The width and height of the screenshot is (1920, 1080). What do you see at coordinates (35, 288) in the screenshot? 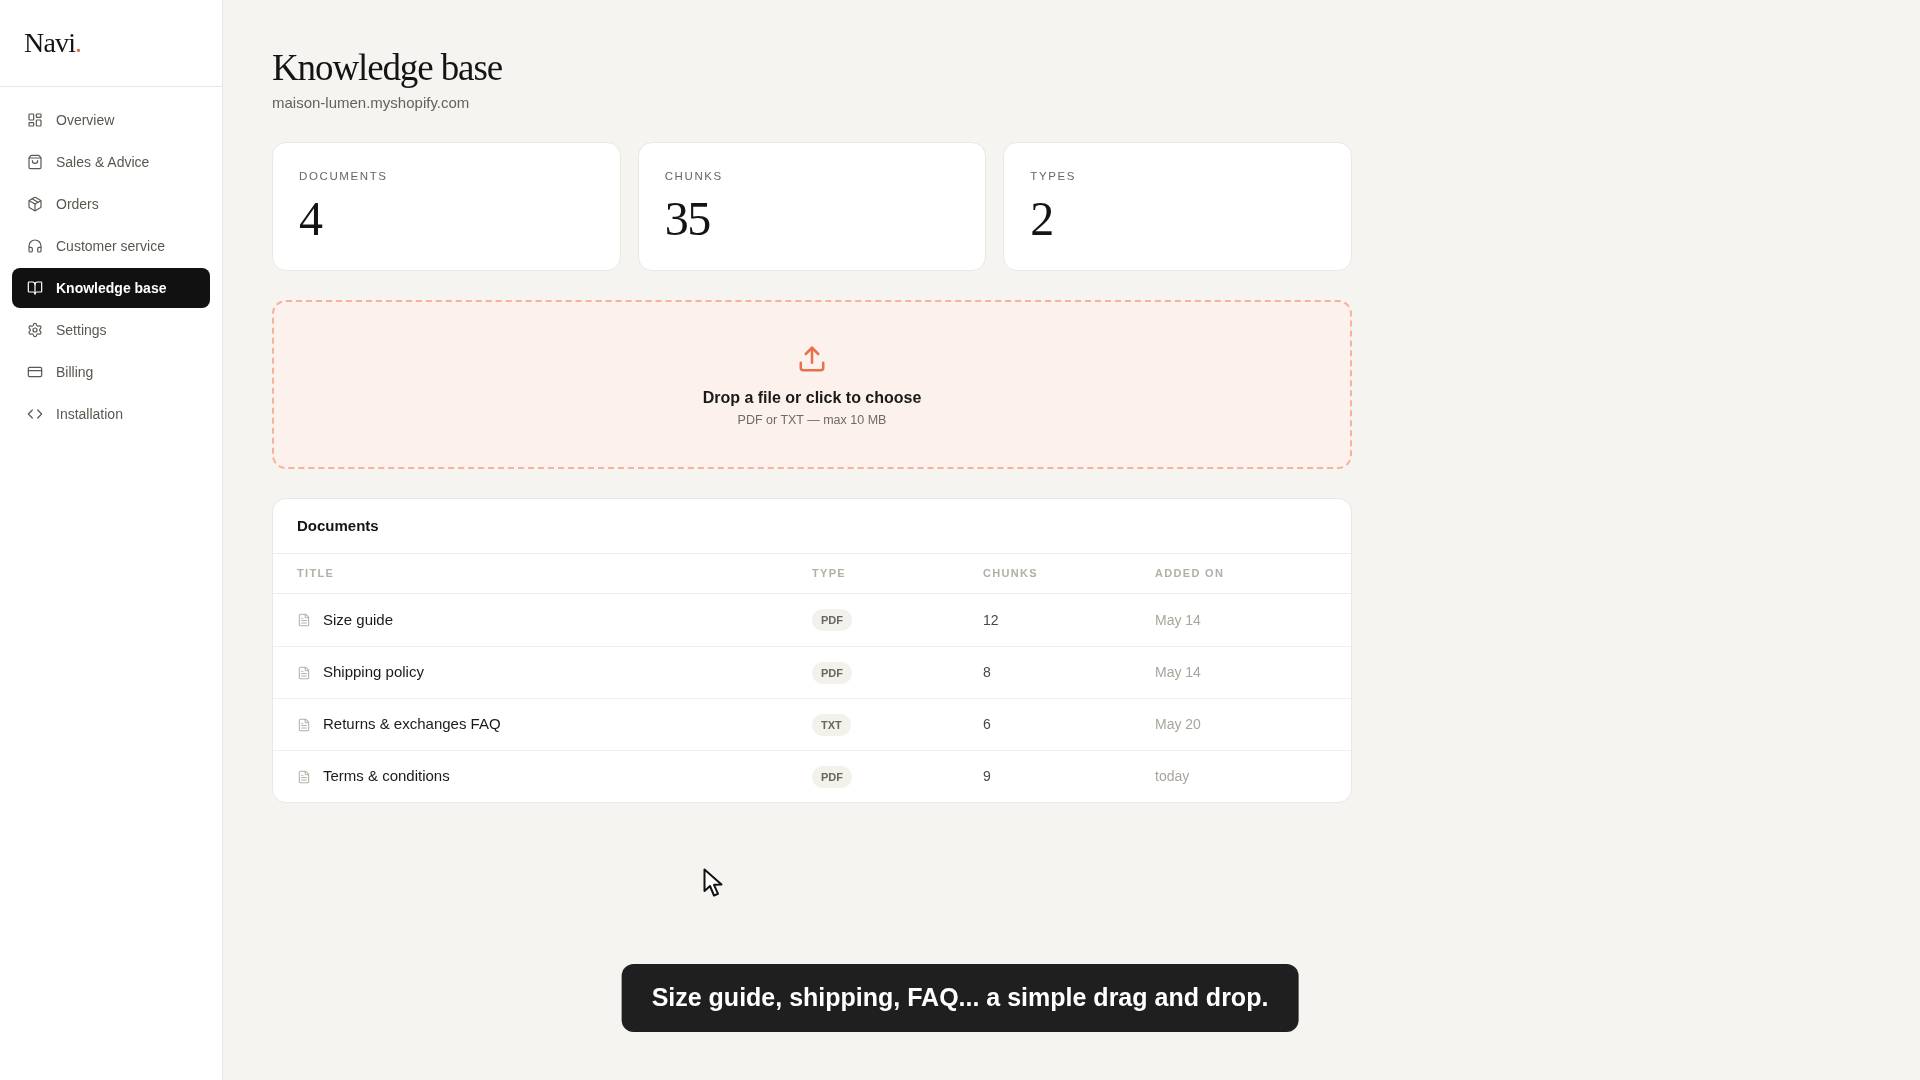
I see `book-icon` at bounding box center [35, 288].